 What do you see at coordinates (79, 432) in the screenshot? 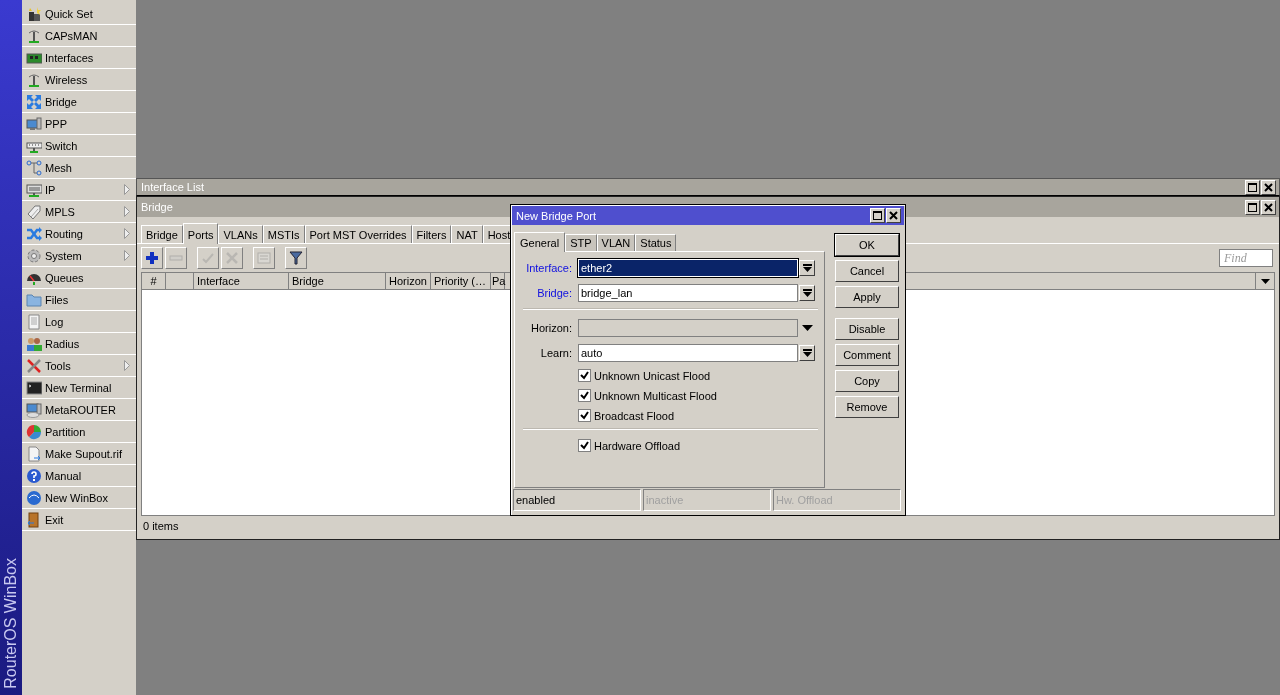
I see `menu-item: Partition` at bounding box center [79, 432].